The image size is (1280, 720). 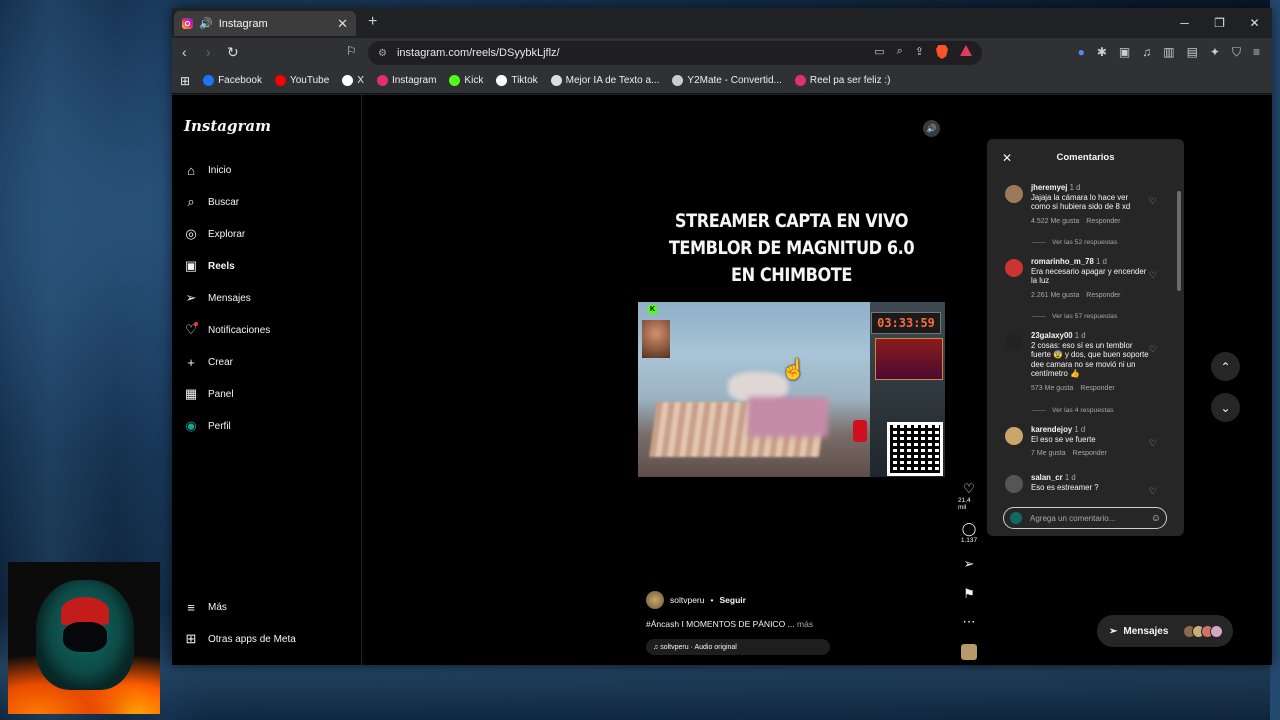 What do you see at coordinates (1074, 242) in the screenshot?
I see `view-replies-link: Ver las 52 respuestas` at bounding box center [1074, 242].